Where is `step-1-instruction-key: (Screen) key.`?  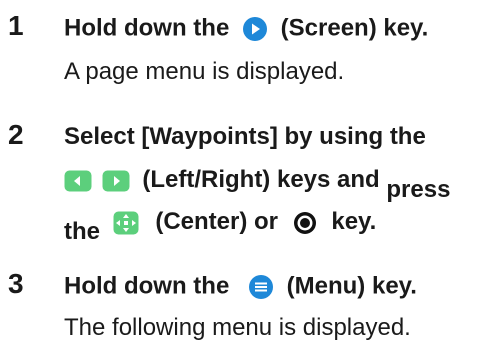
step-1-instruction-key: (Screen) key. is located at coordinates (354, 28).